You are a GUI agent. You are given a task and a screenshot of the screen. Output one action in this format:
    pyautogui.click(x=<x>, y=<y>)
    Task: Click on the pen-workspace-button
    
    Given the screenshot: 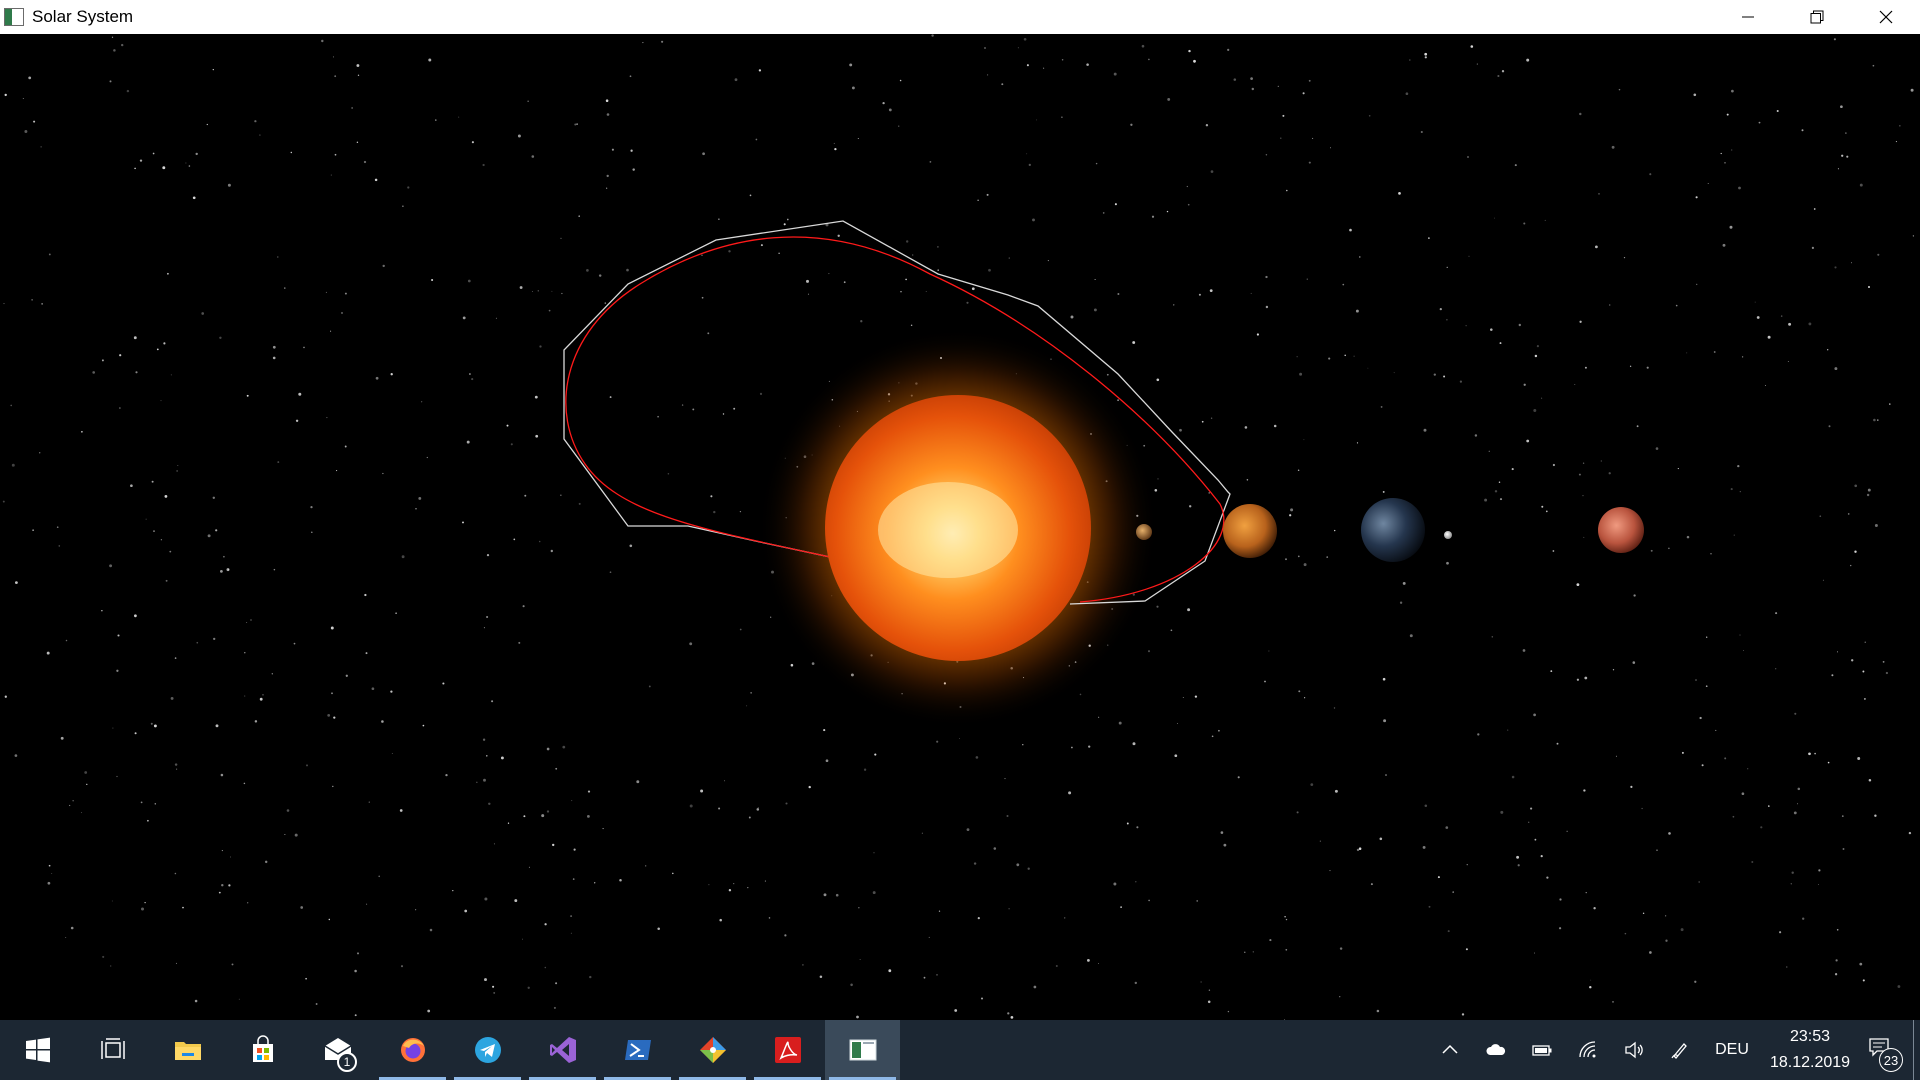 What is the action you would take?
    pyautogui.click(x=1680, y=1050)
    